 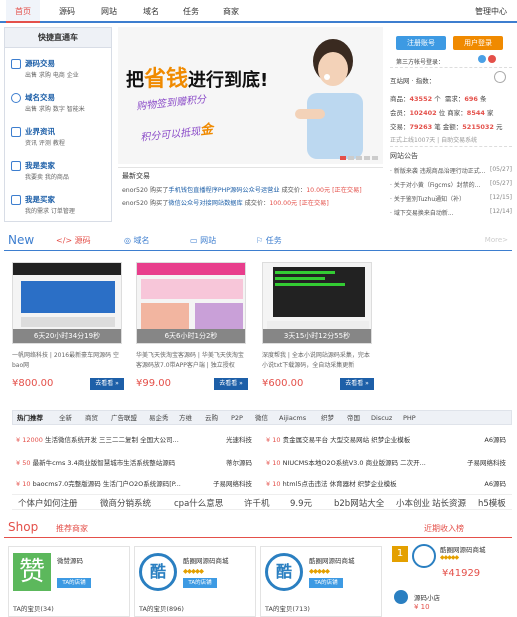 What do you see at coordinates (52, 74) in the screenshot?
I see `section-links: 出售 求购 电商 企业` at bounding box center [52, 74].